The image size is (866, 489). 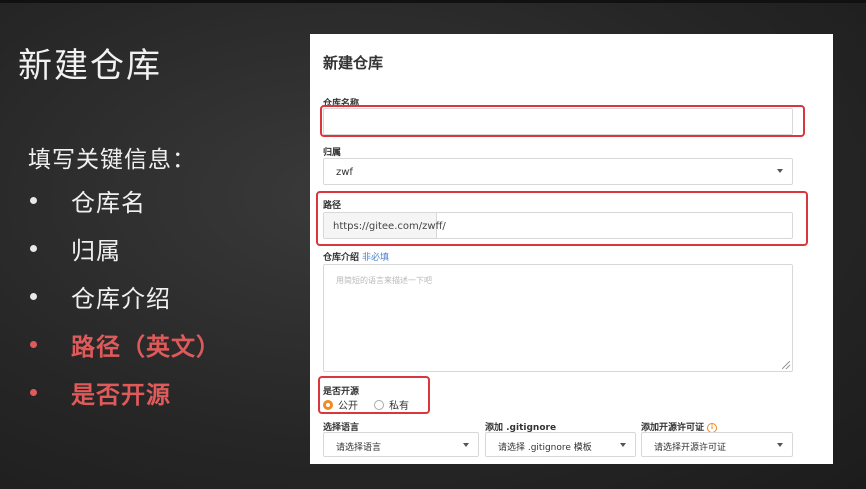 I want to click on bullet-item: 仓库介绍, so click(x=123, y=296).